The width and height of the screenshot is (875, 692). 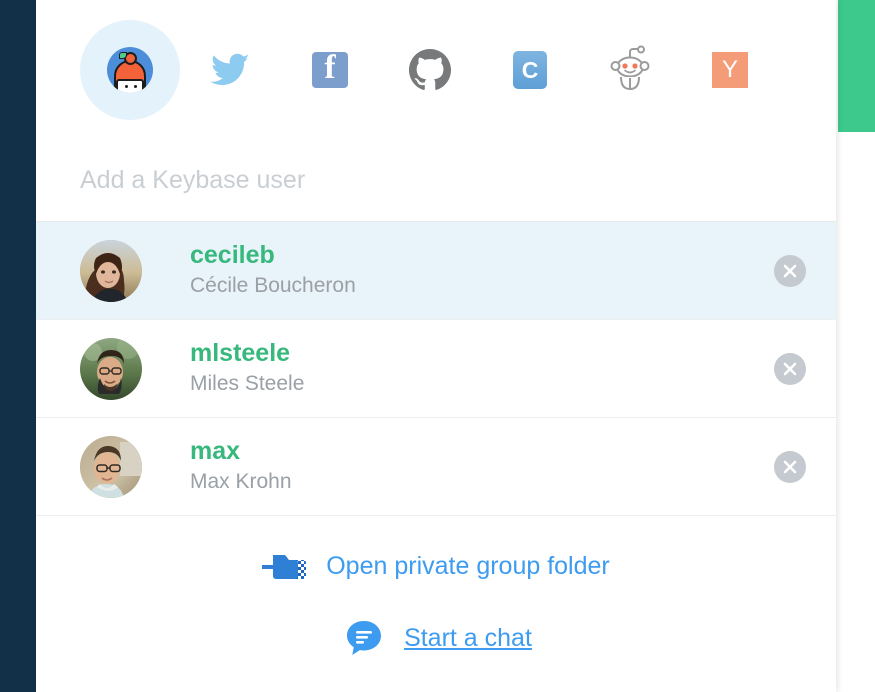 What do you see at coordinates (364, 638) in the screenshot?
I see `chat-bubble-icon` at bounding box center [364, 638].